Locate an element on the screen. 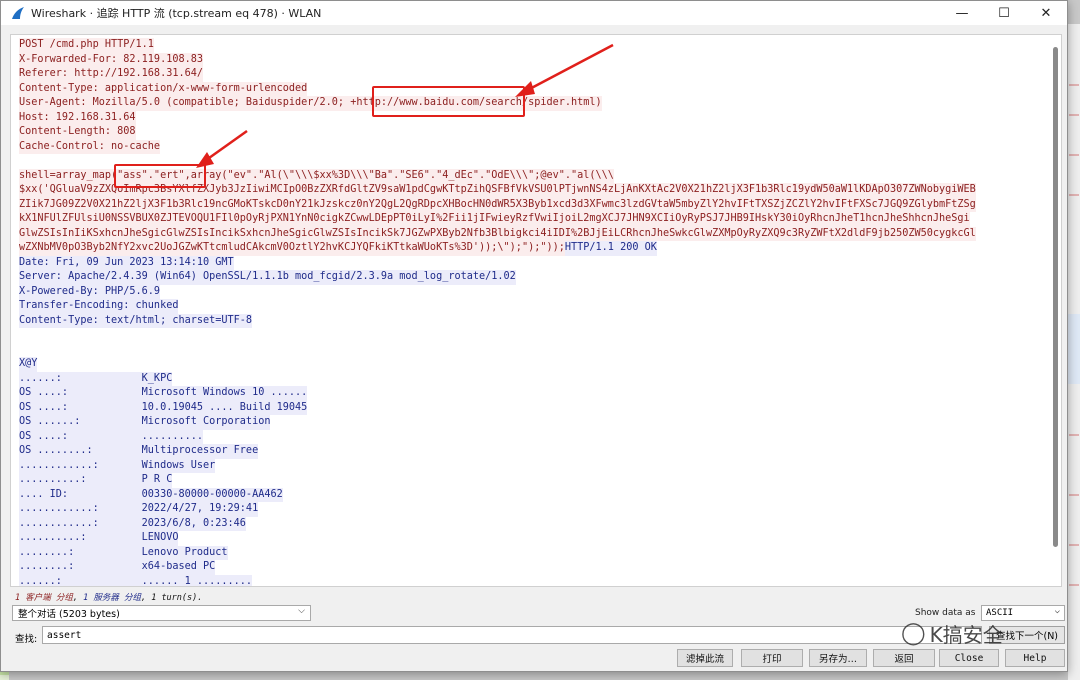  annotation-box-user-agent-url is located at coordinates (448, 101).